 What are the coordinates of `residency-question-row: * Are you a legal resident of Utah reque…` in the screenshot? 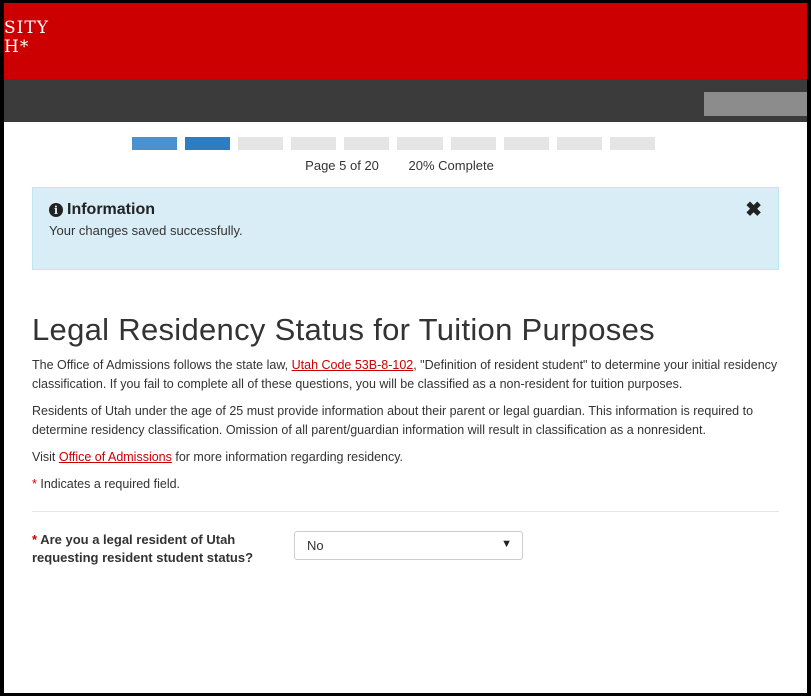 It's located at (405, 549).